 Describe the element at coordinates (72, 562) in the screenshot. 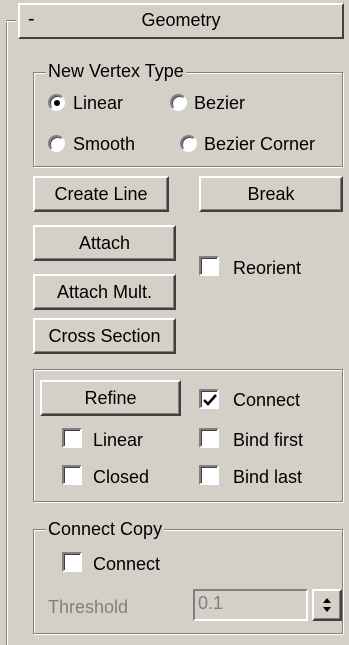

I see `connect-copy-checkbox` at that location.